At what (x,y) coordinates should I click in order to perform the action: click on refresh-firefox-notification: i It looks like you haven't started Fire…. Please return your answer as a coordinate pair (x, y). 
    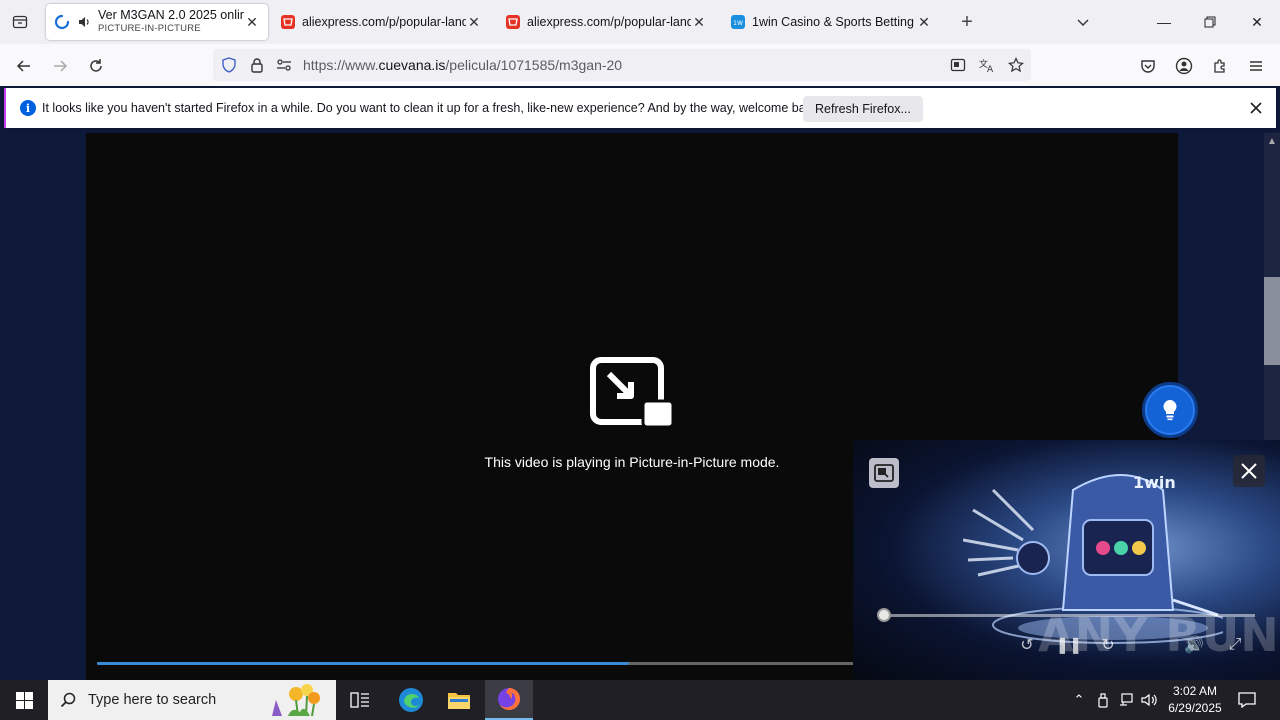
    Looking at the image, I should click on (640, 108).